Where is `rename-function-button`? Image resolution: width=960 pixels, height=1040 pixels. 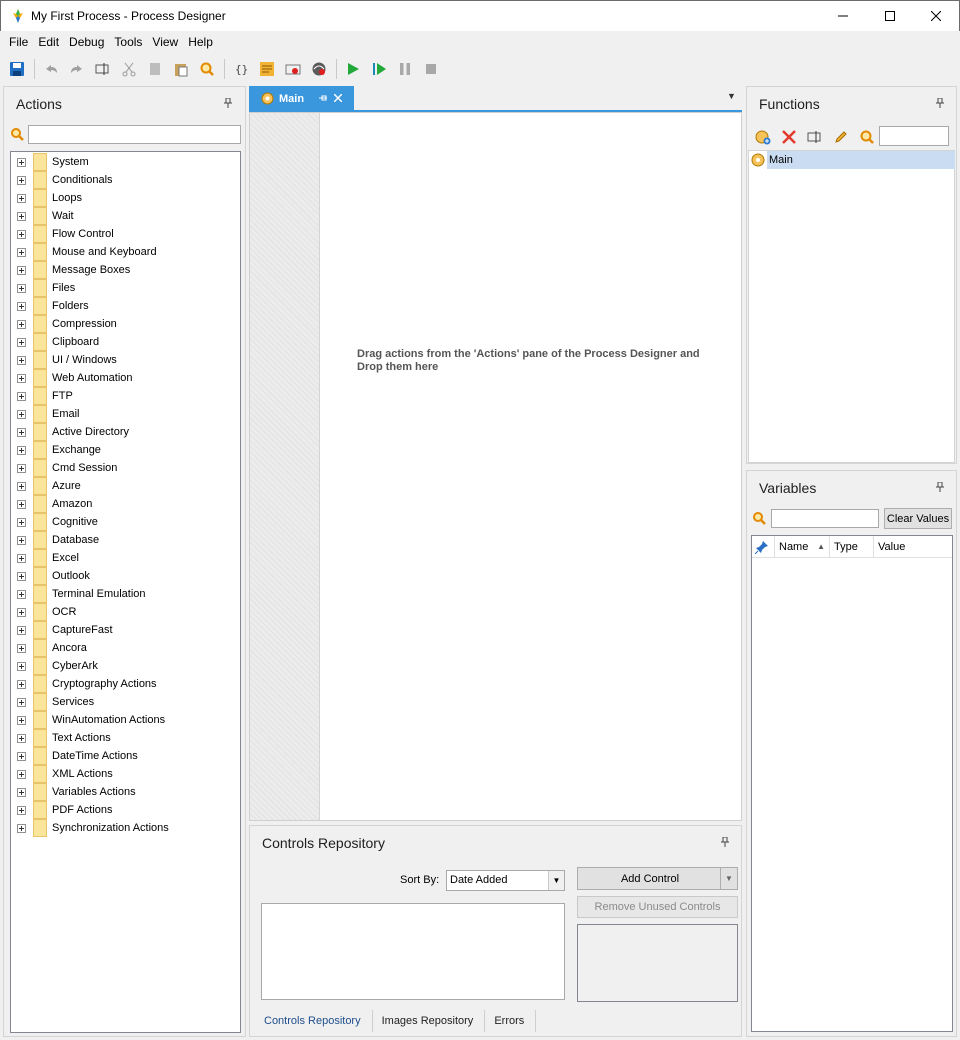 rename-function-button is located at coordinates (815, 137).